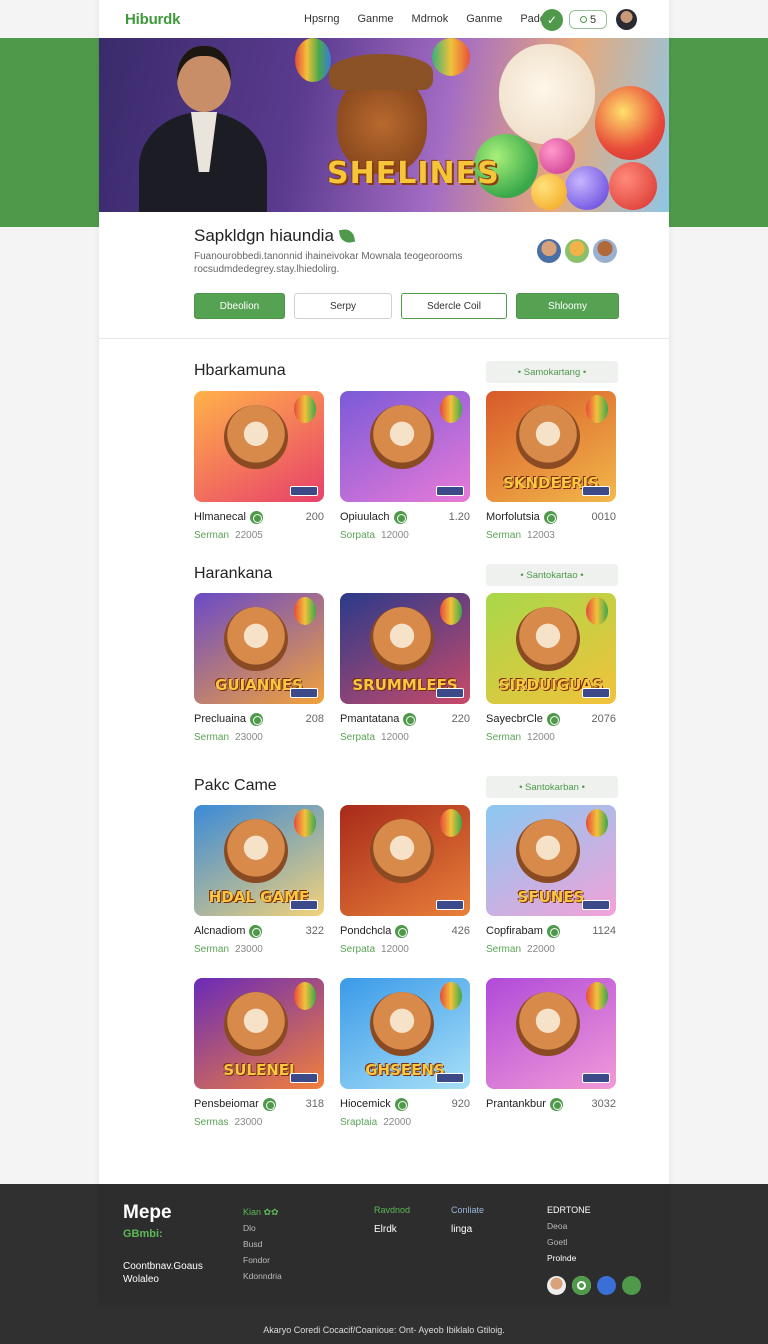 This screenshot has height=1344, width=768. What do you see at coordinates (581, 1285) in the screenshot?
I see `circle-icon` at bounding box center [581, 1285].